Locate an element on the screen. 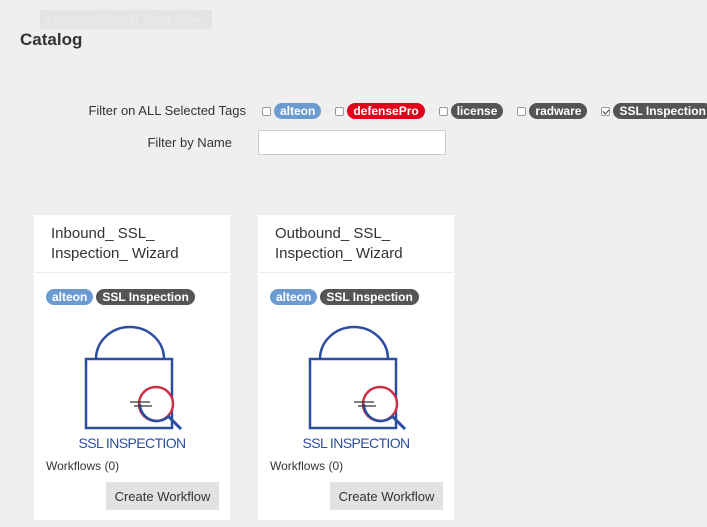  tag-pill-alteon: alteon is located at coordinates (298, 111).